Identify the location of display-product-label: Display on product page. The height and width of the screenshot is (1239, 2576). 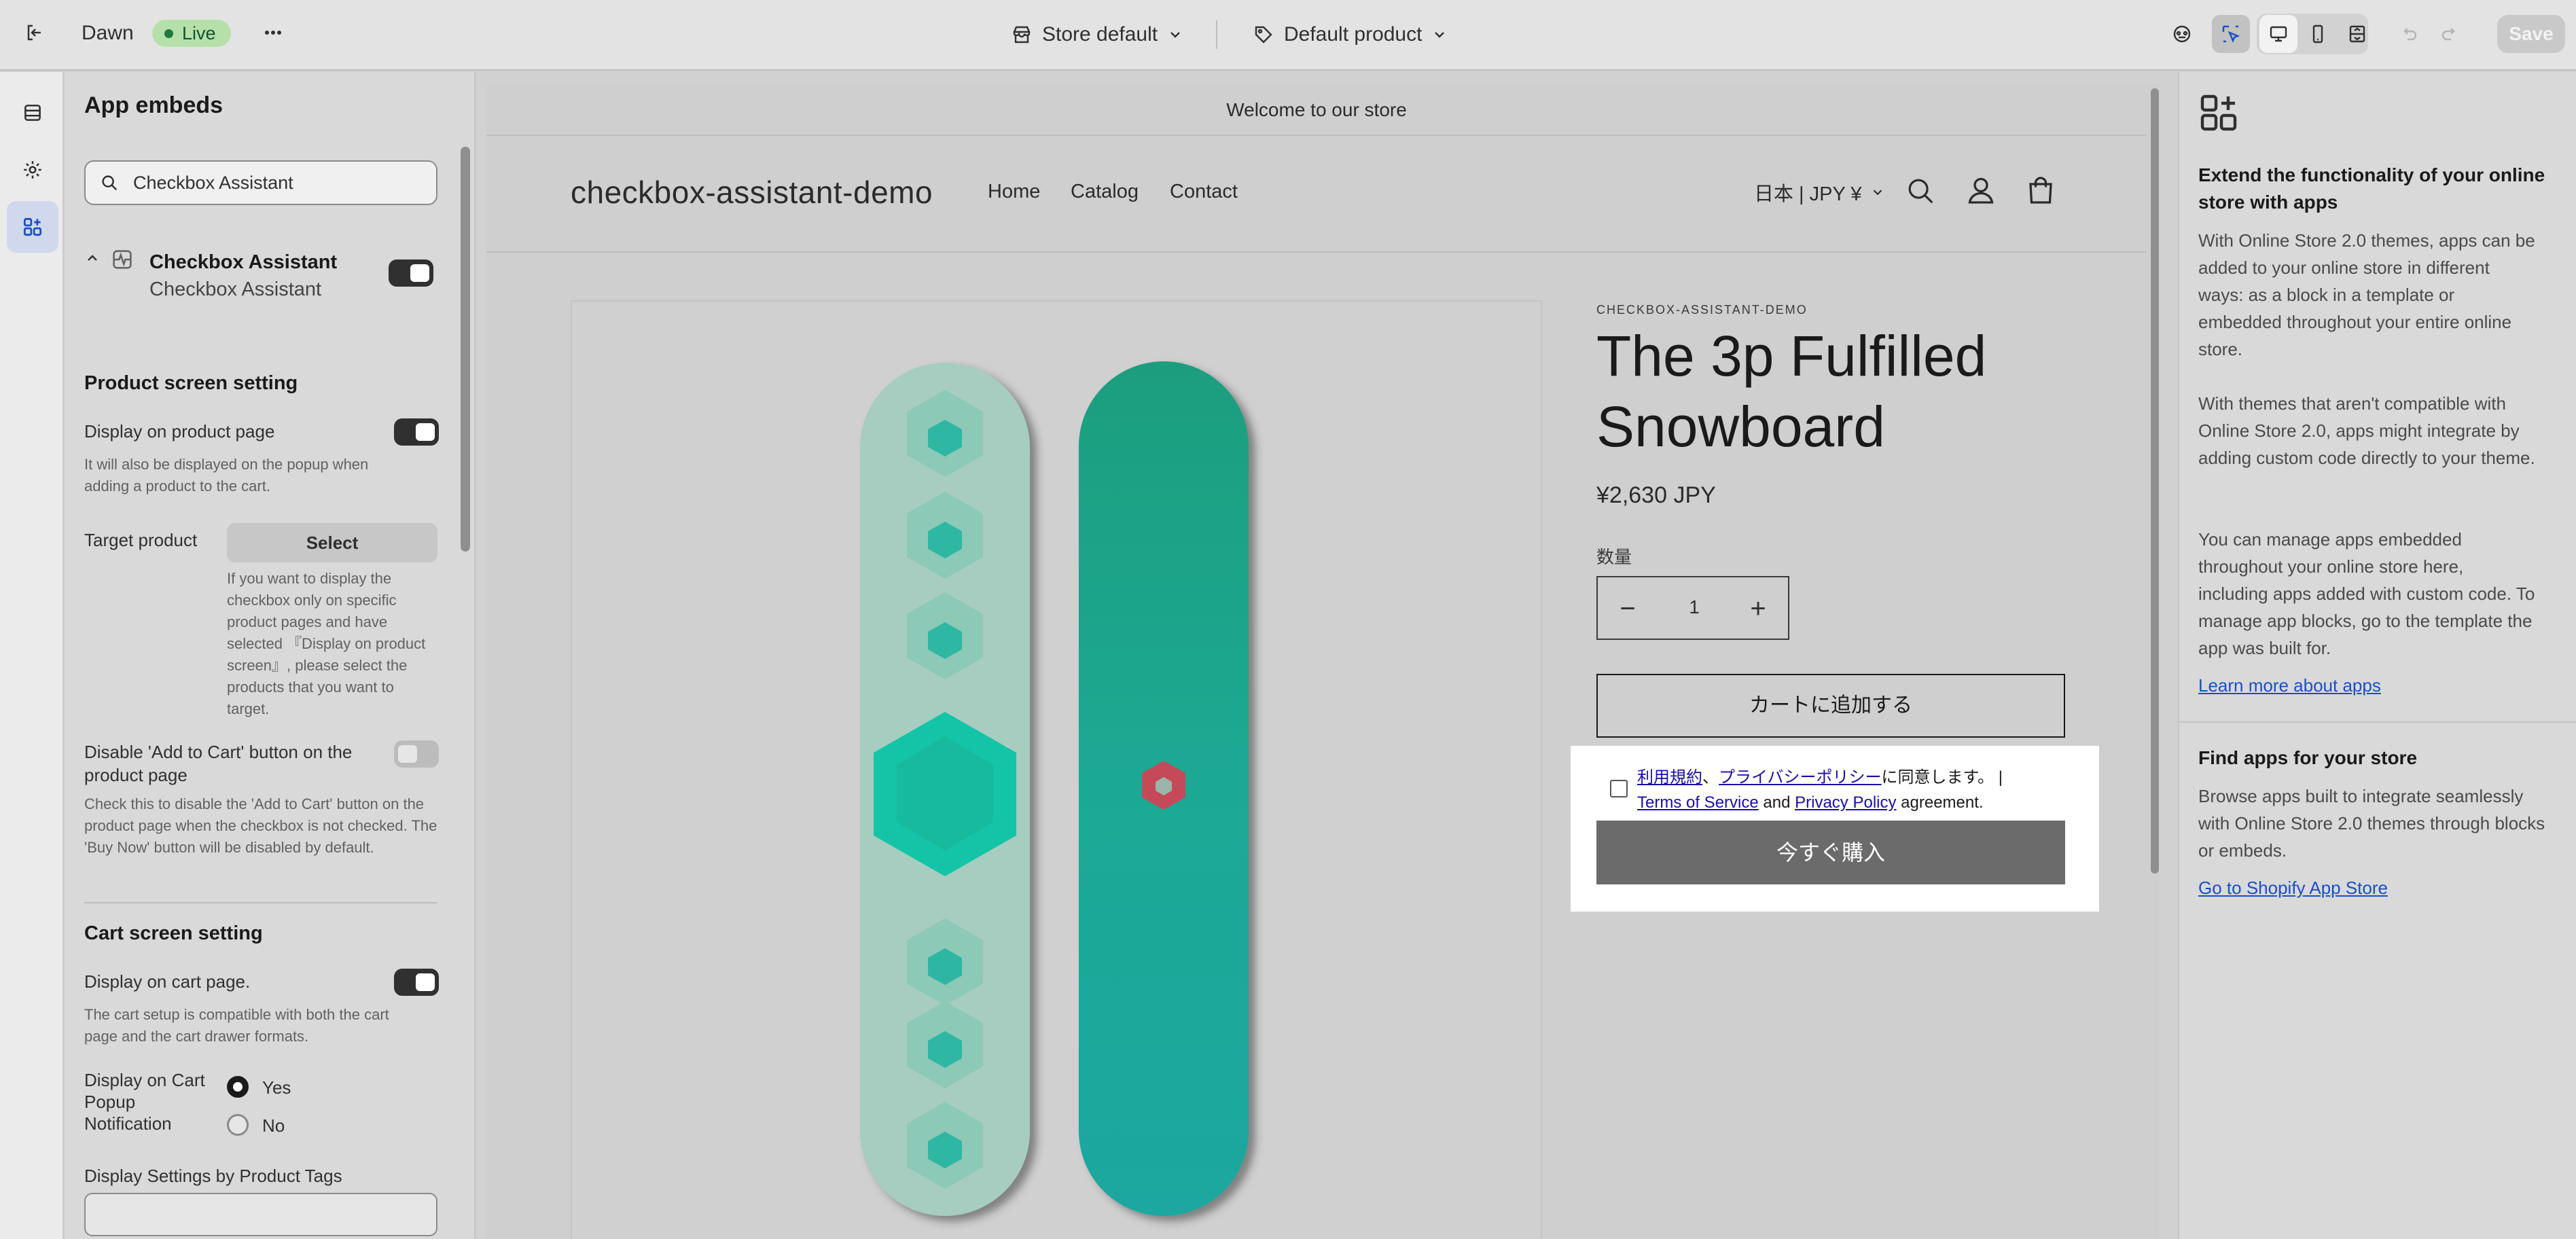
(179, 431).